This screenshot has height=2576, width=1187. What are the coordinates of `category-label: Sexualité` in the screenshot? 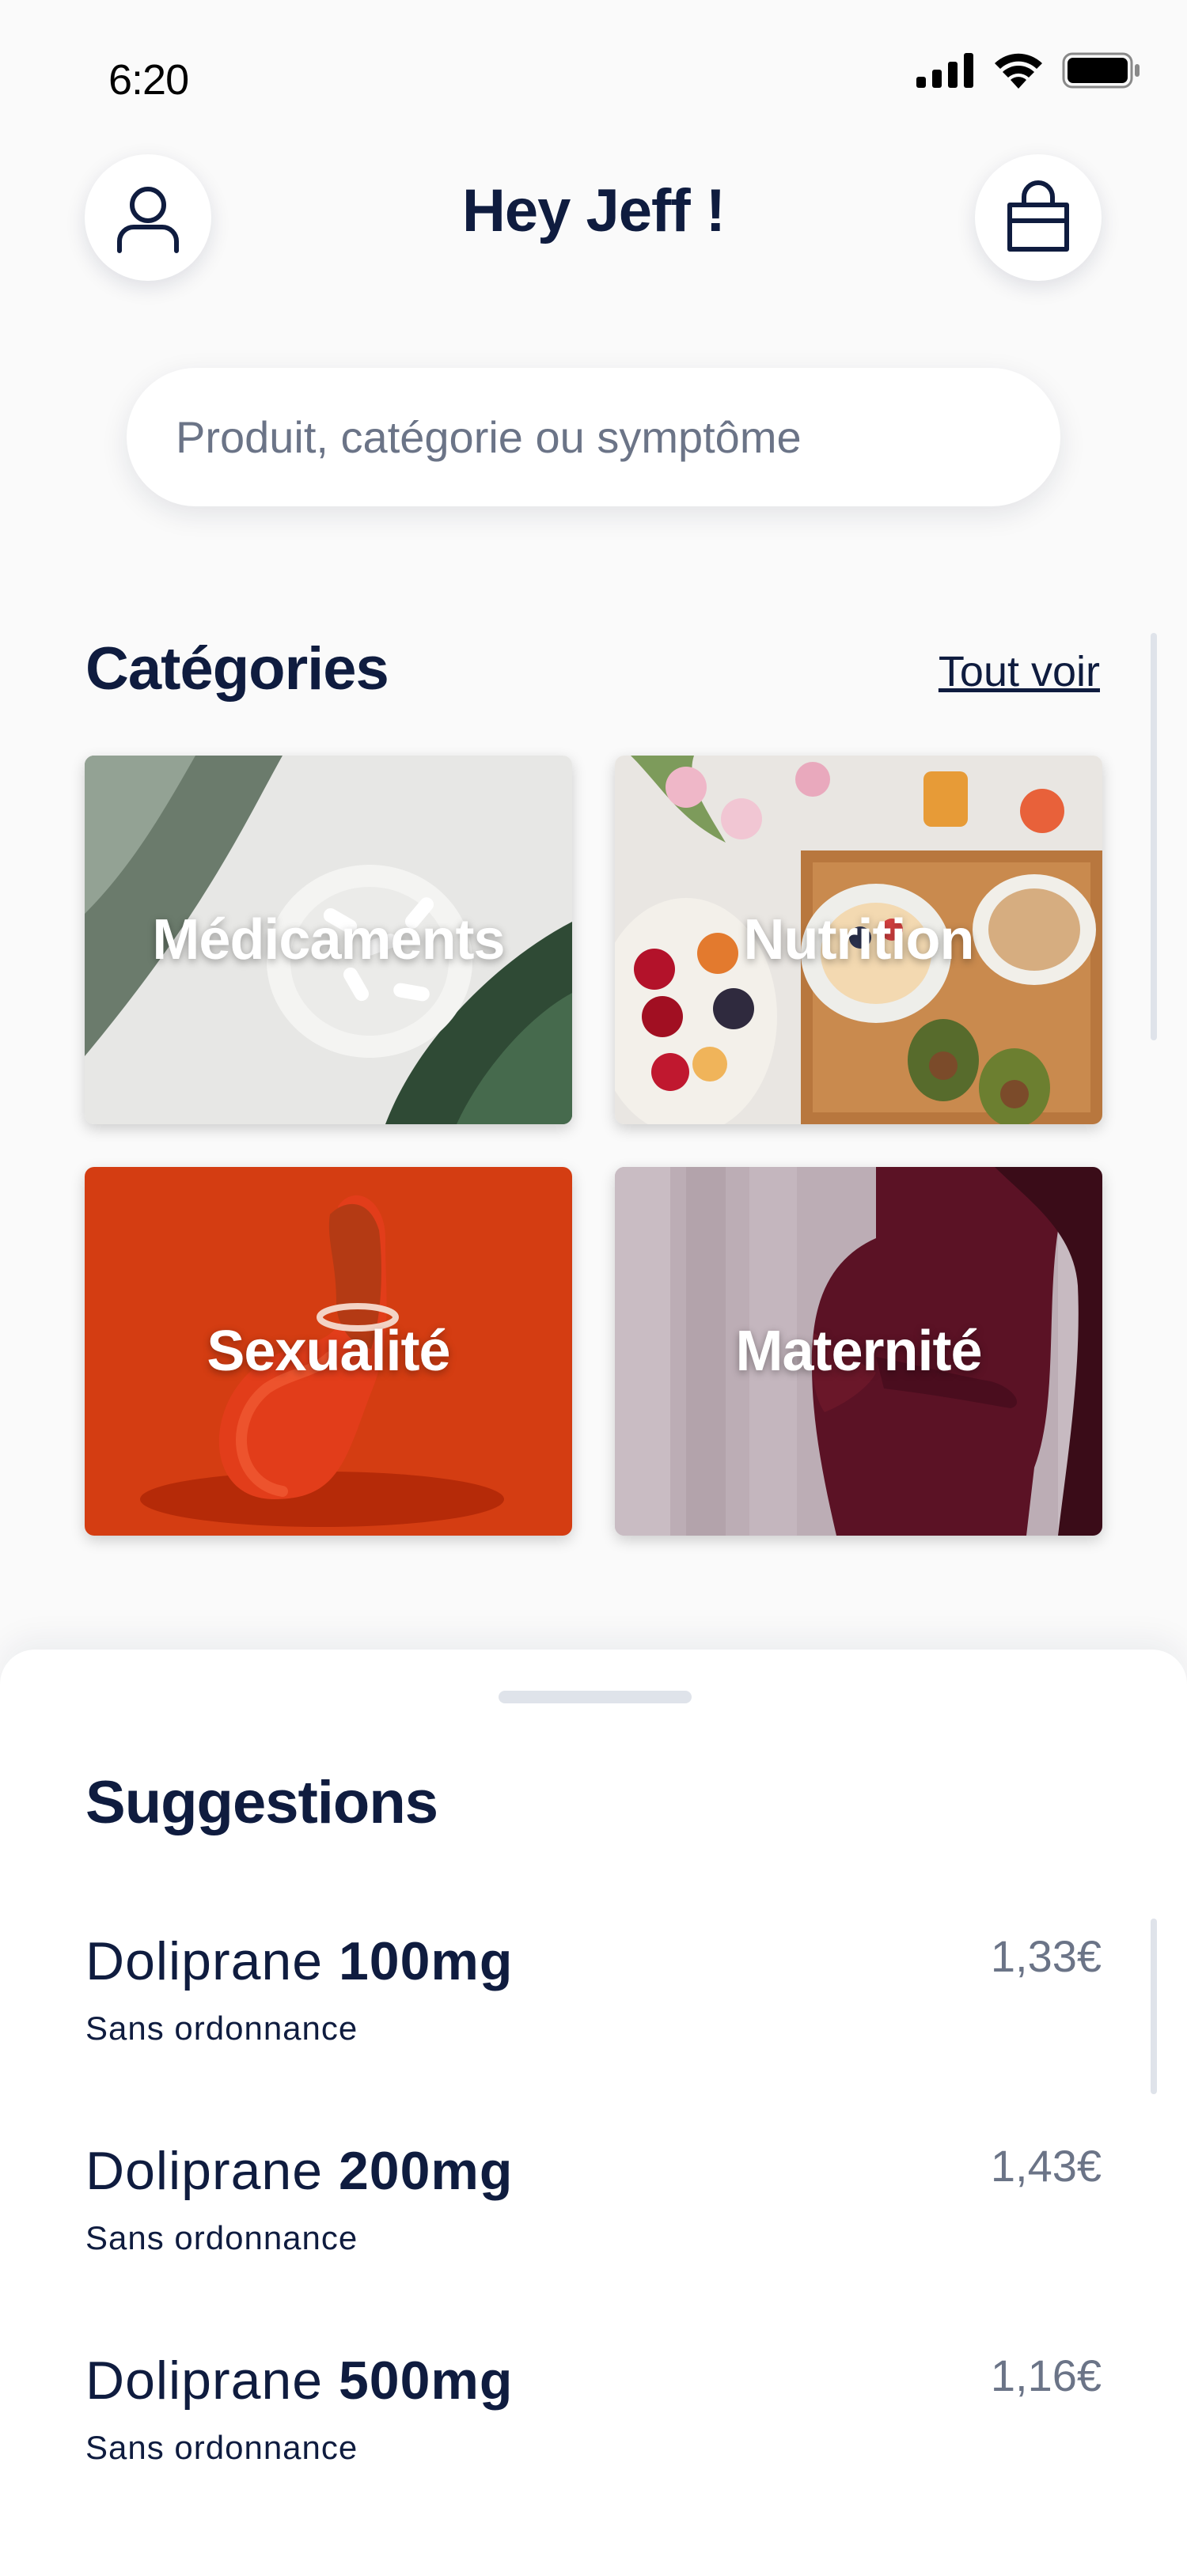 It's located at (328, 1351).